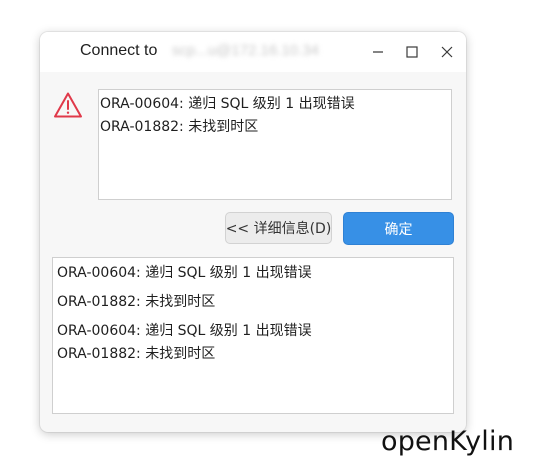  I want to click on close-button, so click(447, 52).